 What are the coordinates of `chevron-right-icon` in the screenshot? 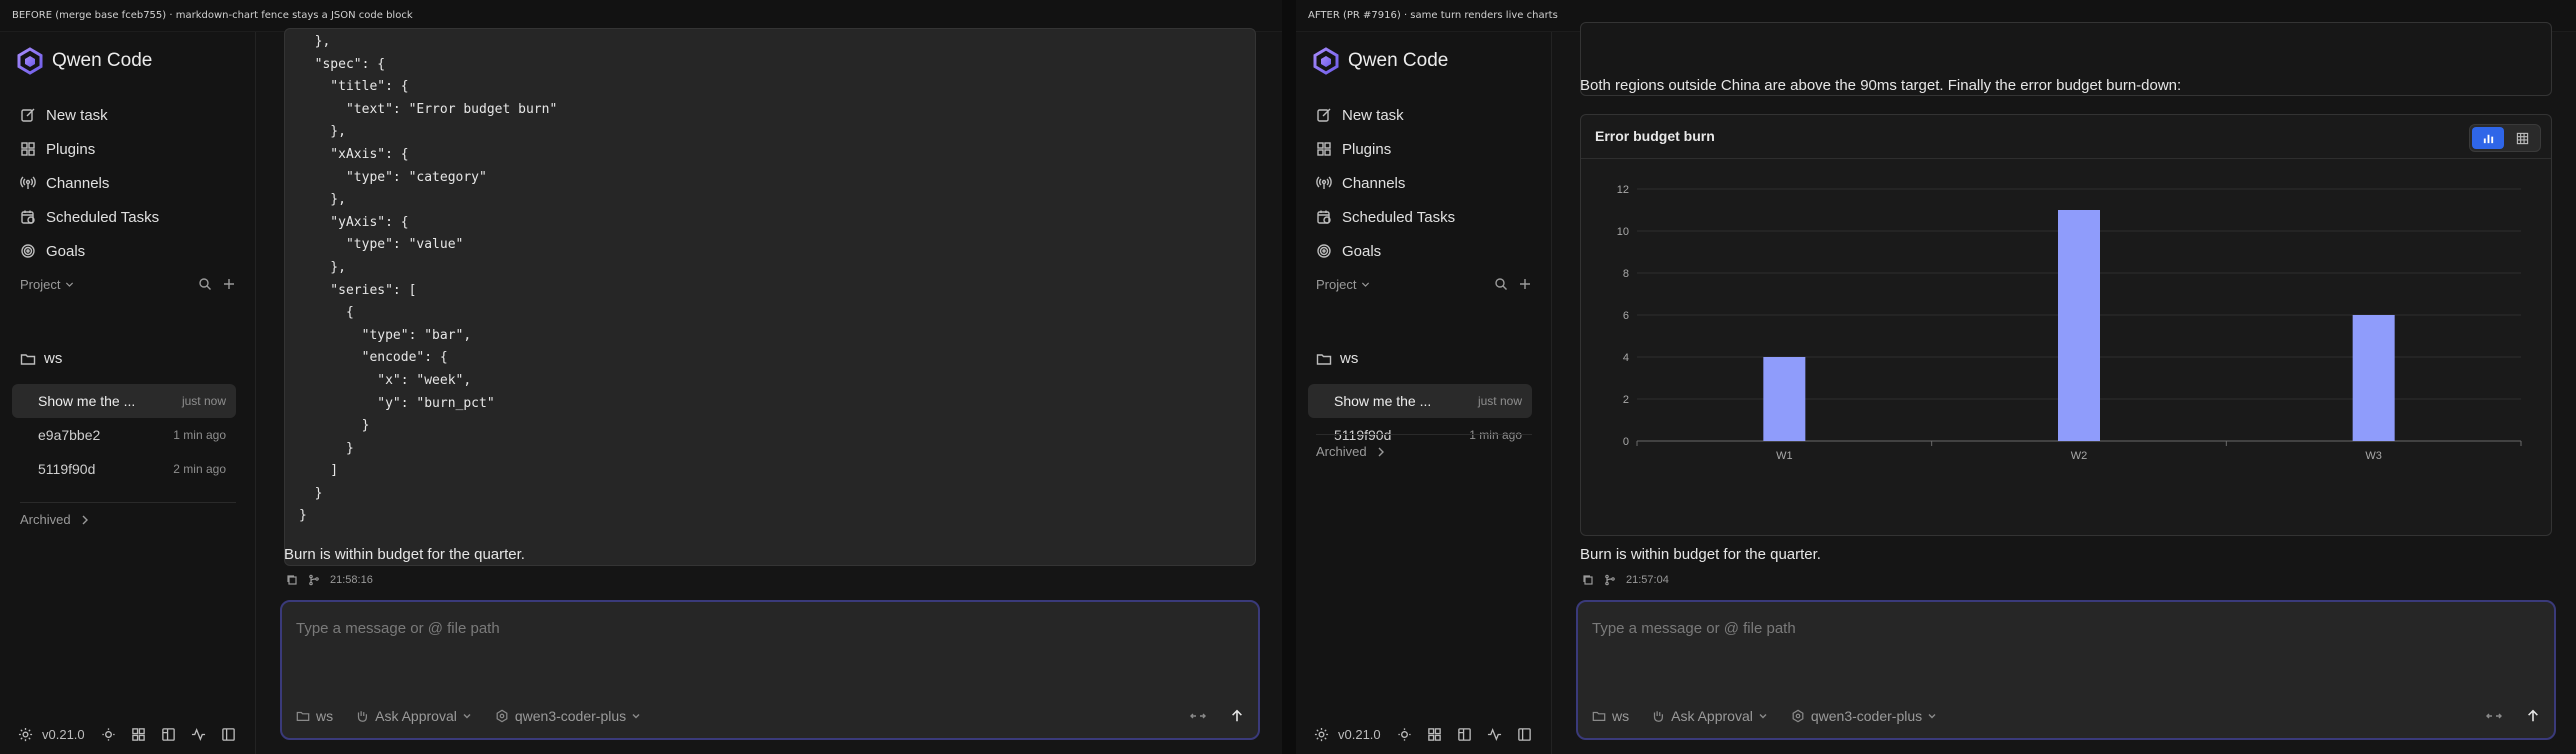 It's located at (1381, 451).